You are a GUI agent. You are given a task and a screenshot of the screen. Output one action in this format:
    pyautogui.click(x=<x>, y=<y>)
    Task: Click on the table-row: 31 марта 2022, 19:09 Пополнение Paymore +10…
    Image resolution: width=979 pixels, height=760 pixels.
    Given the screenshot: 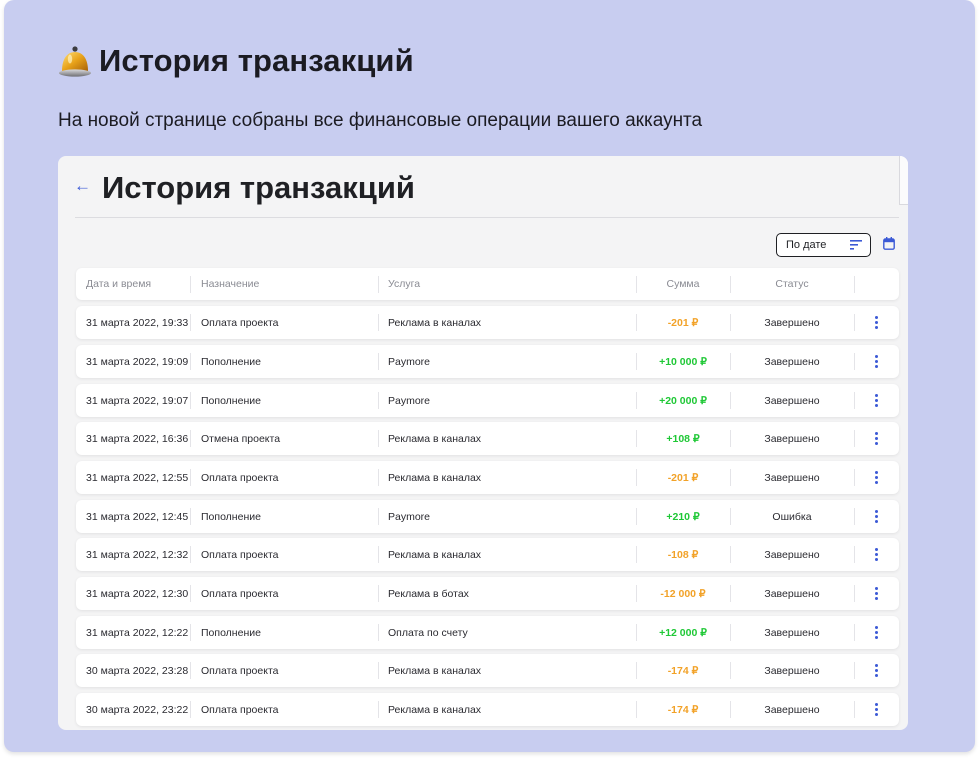 What is the action you would take?
    pyautogui.click(x=487, y=361)
    